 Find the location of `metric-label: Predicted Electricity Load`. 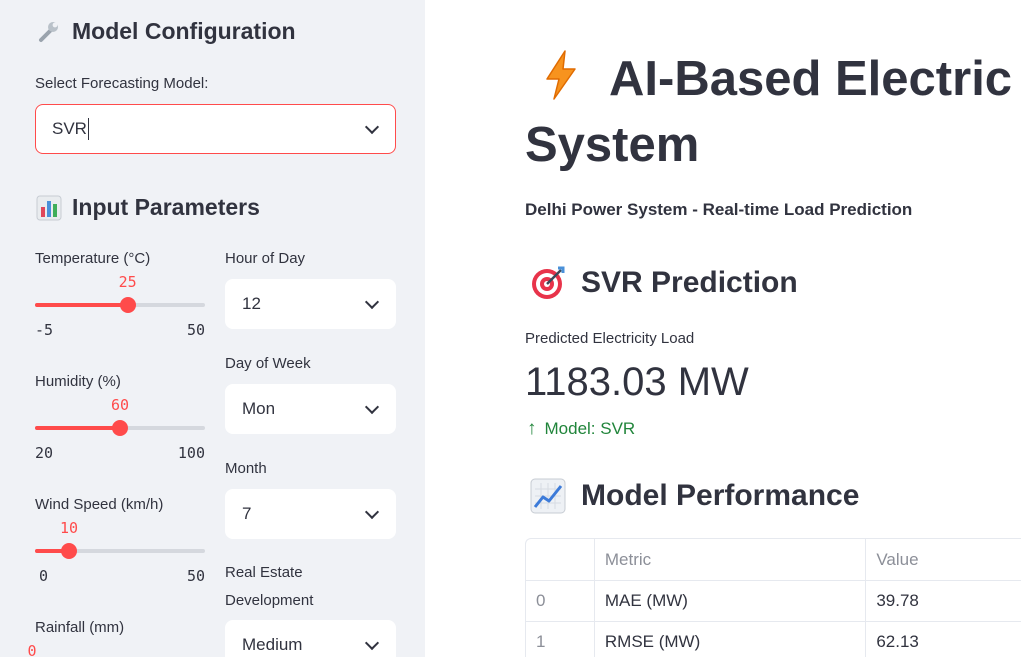

metric-label: Predicted Electricity Load is located at coordinates (610, 338).